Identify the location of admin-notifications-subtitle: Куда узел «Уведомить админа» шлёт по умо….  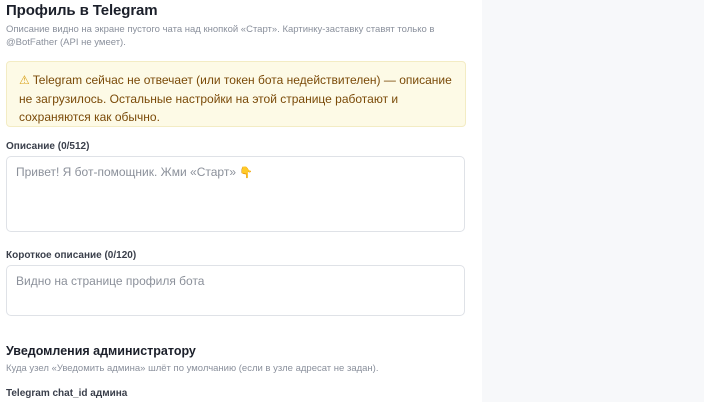
(192, 368).